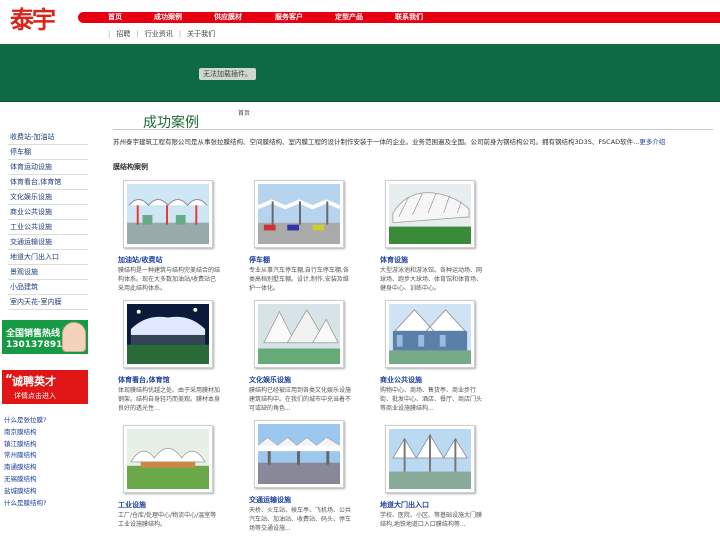 The image size is (720, 540). Describe the element at coordinates (159, 34) in the screenshot. I see `subnav-news: 行业资讯` at that location.